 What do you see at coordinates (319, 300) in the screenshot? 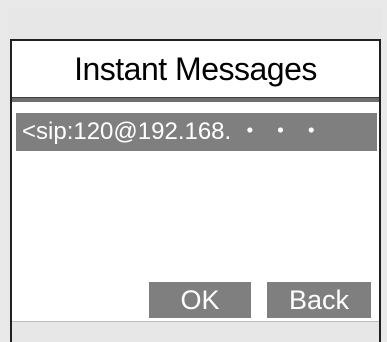
I see `back-button: Back` at bounding box center [319, 300].